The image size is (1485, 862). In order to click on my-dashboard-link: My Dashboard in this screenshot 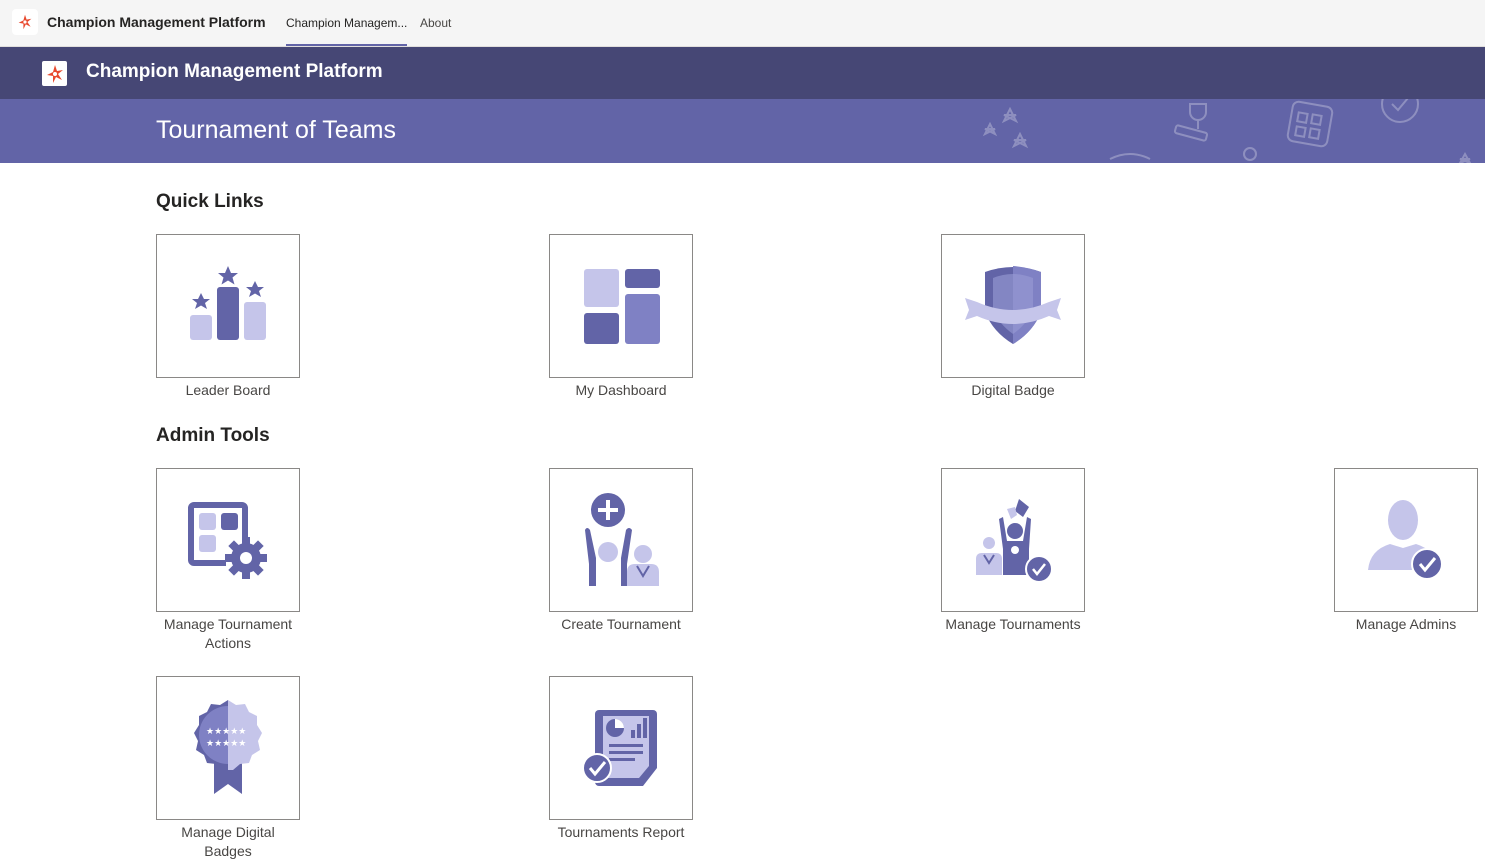, I will do `click(621, 317)`.